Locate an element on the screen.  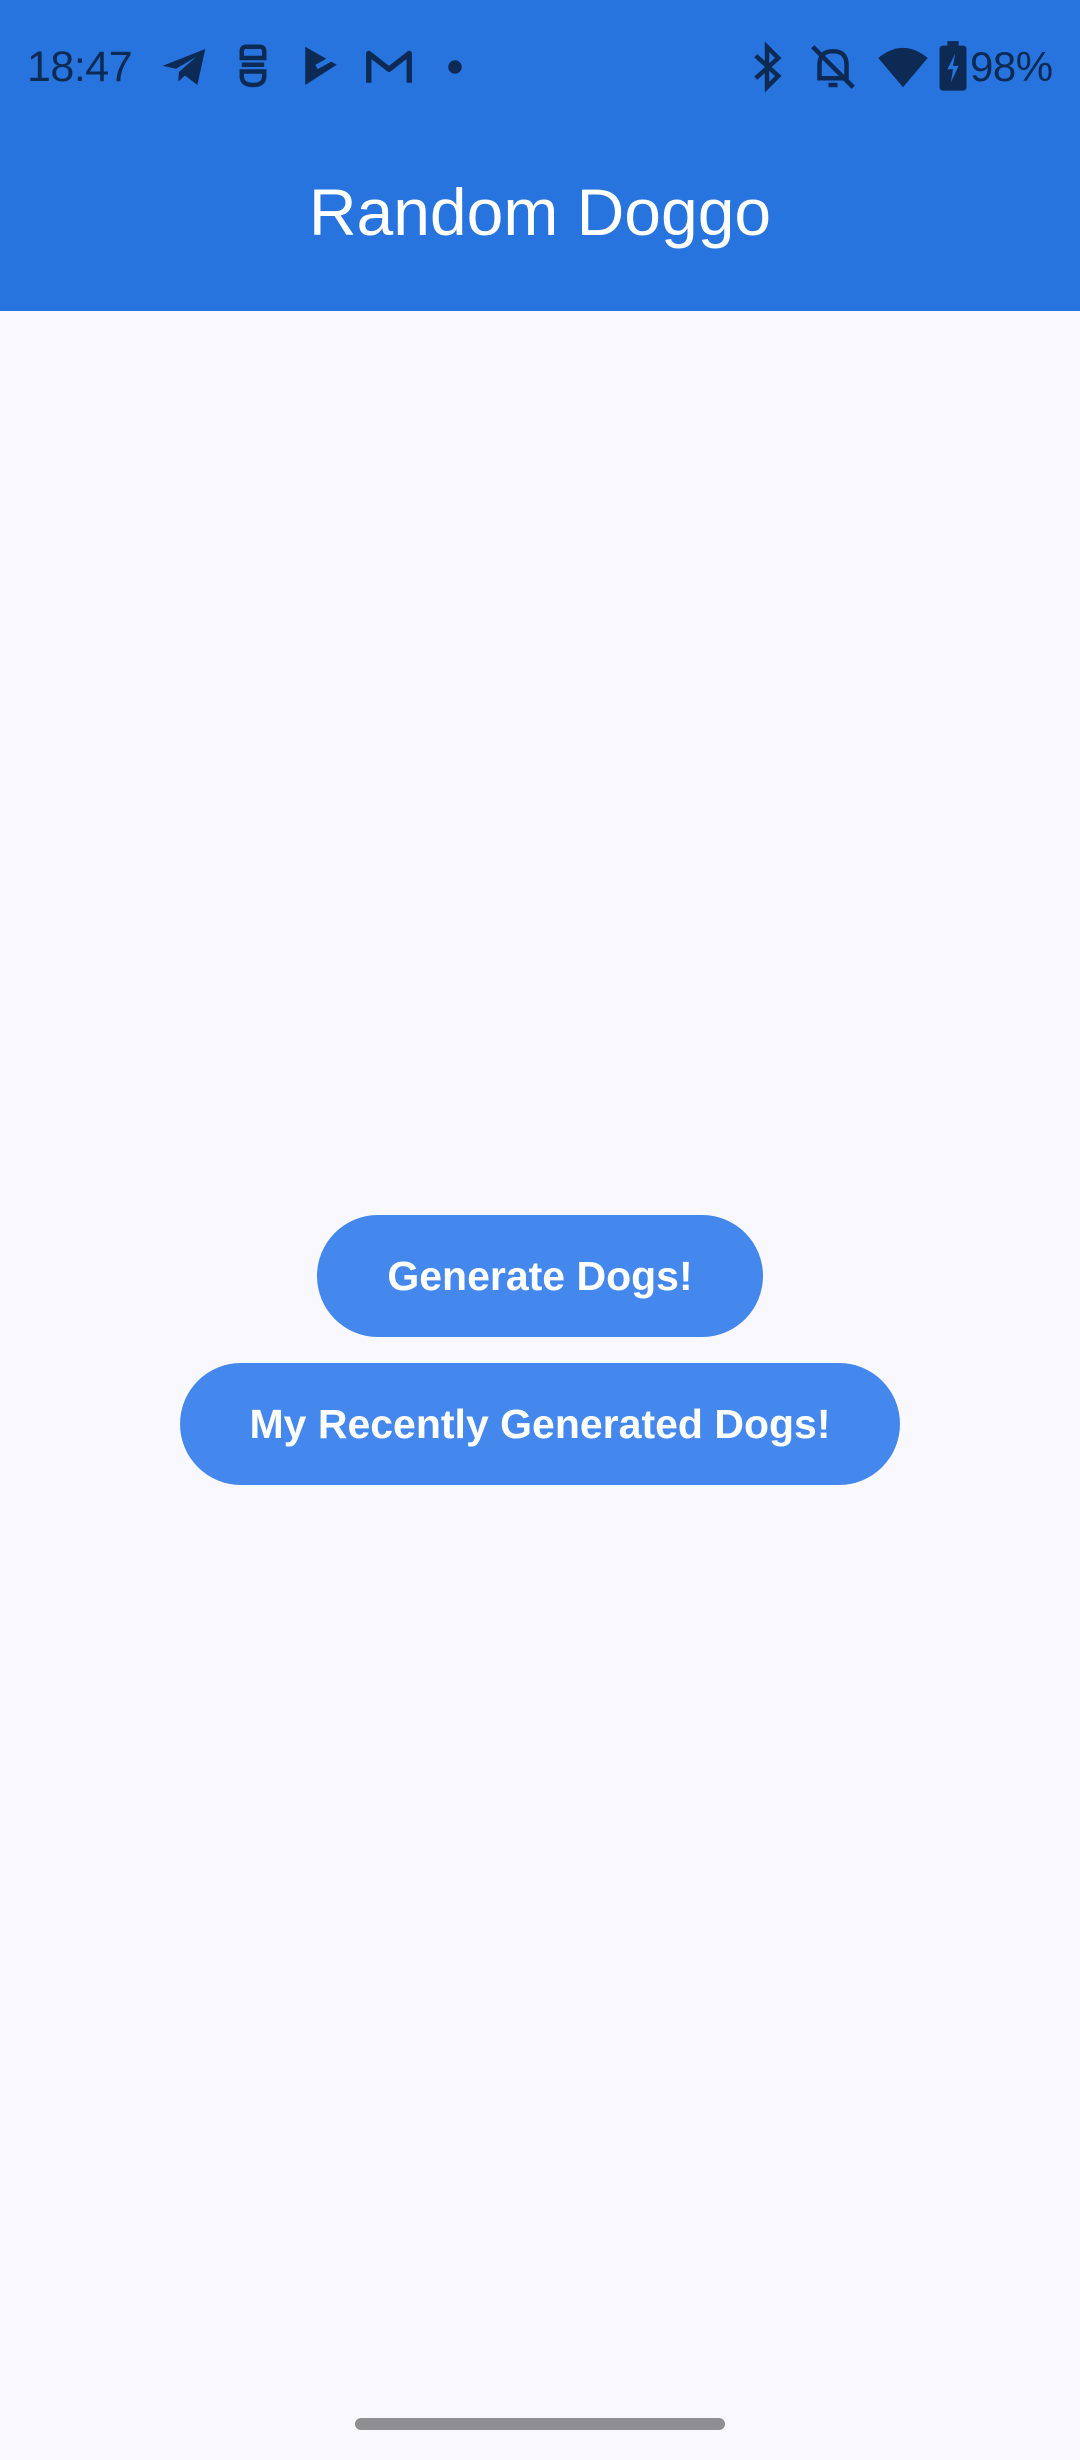
bug-icon is located at coordinates (253, 67).